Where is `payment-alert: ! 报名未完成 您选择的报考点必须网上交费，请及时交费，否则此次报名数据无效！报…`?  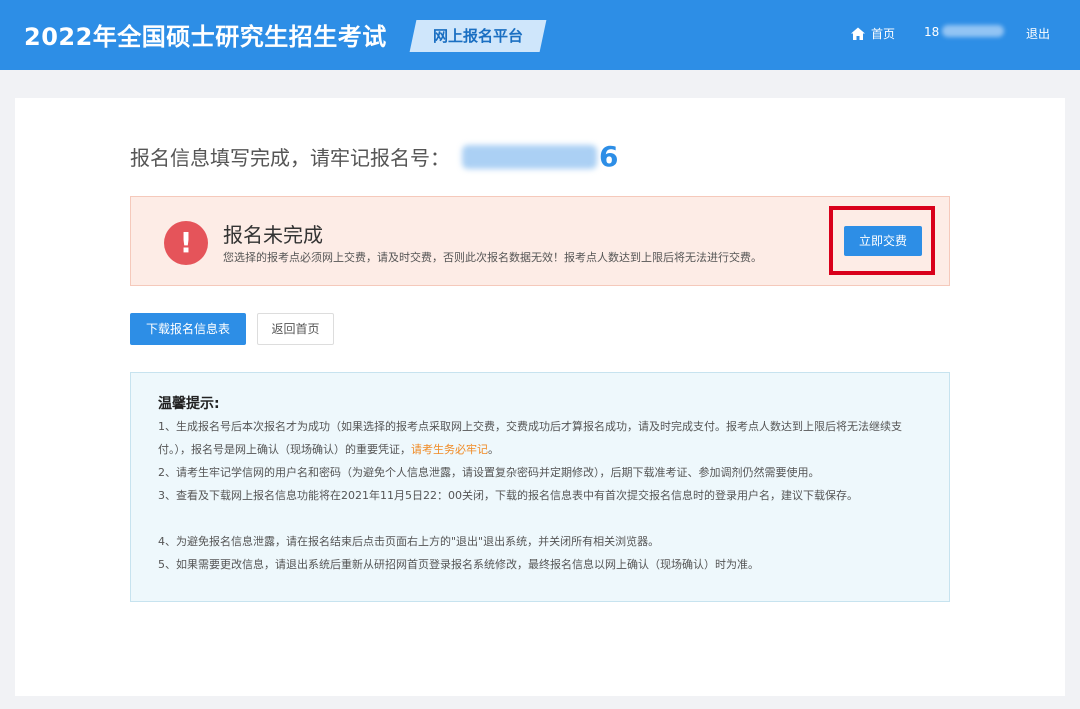
payment-alert: ! 报名未完成 您选择的报考点必须网上交费，请及时交费，否则此次报名数据无效！报… is located at coordinates (540, 241).